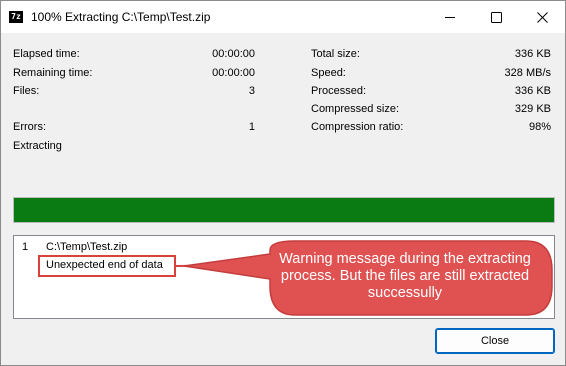  Describe the element at coordinates (251, 91) in the screenshot. I see `files-value: 3` at that location.